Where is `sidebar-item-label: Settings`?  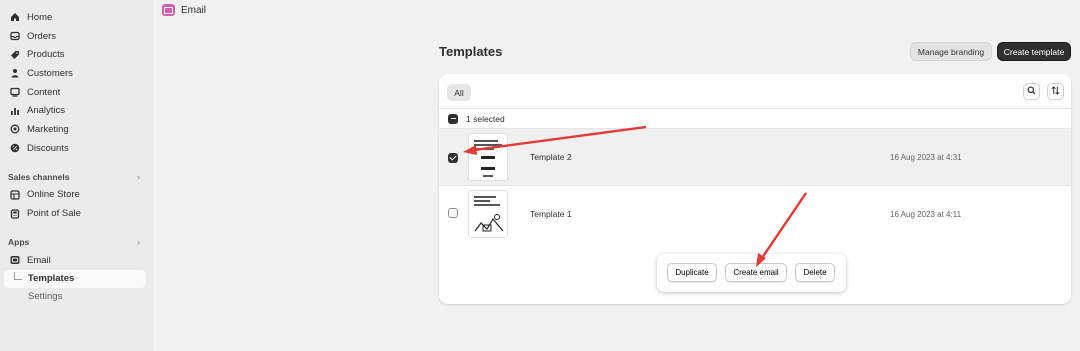
sidebar-item-label: Settings is located at coordinates (45, 297).